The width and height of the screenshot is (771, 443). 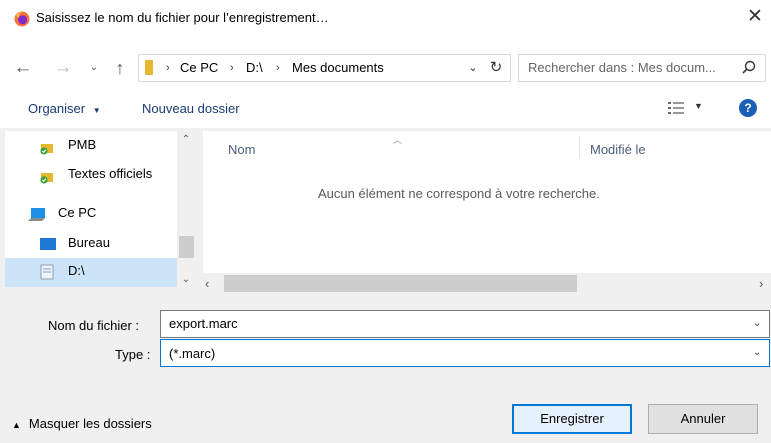 I want to click on search-icon, so click(x=749, y=68).